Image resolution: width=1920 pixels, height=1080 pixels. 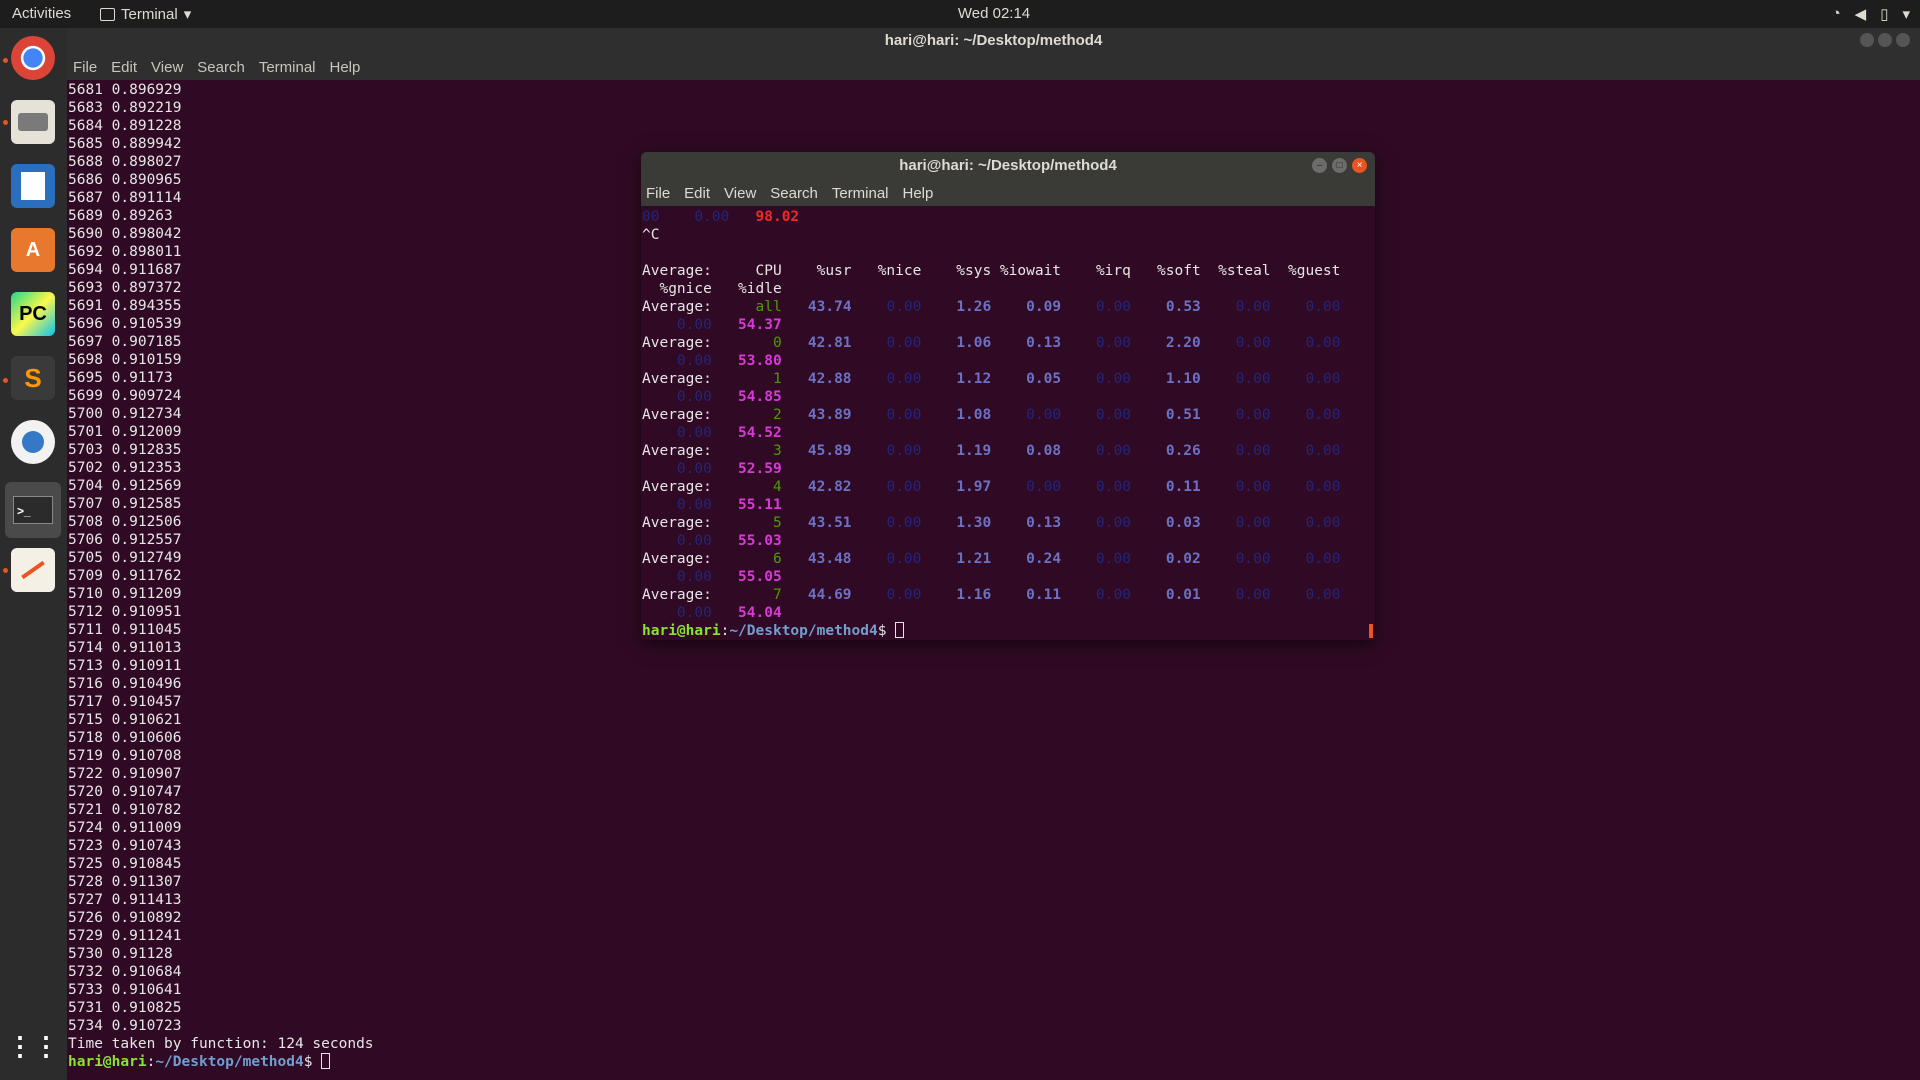 What do you see at coordinates (33, 122) in the screenshot?
I see `files-icon` at bounding box center [33, 122].